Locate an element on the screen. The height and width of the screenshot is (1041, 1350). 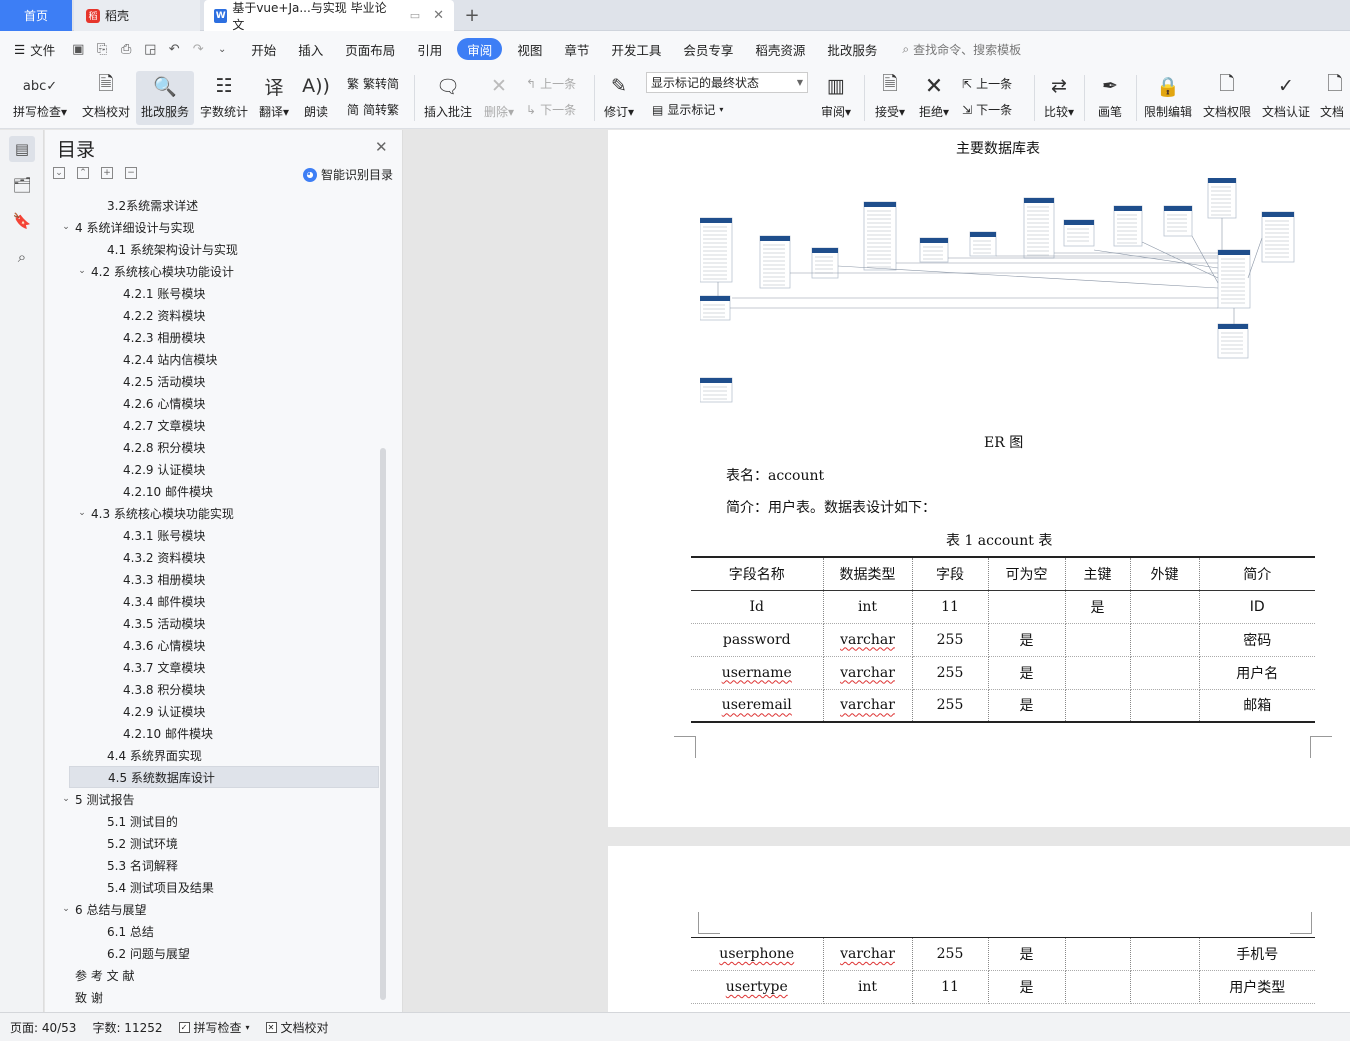
pin-icon: ▭ is located at coordinates (415, 15).